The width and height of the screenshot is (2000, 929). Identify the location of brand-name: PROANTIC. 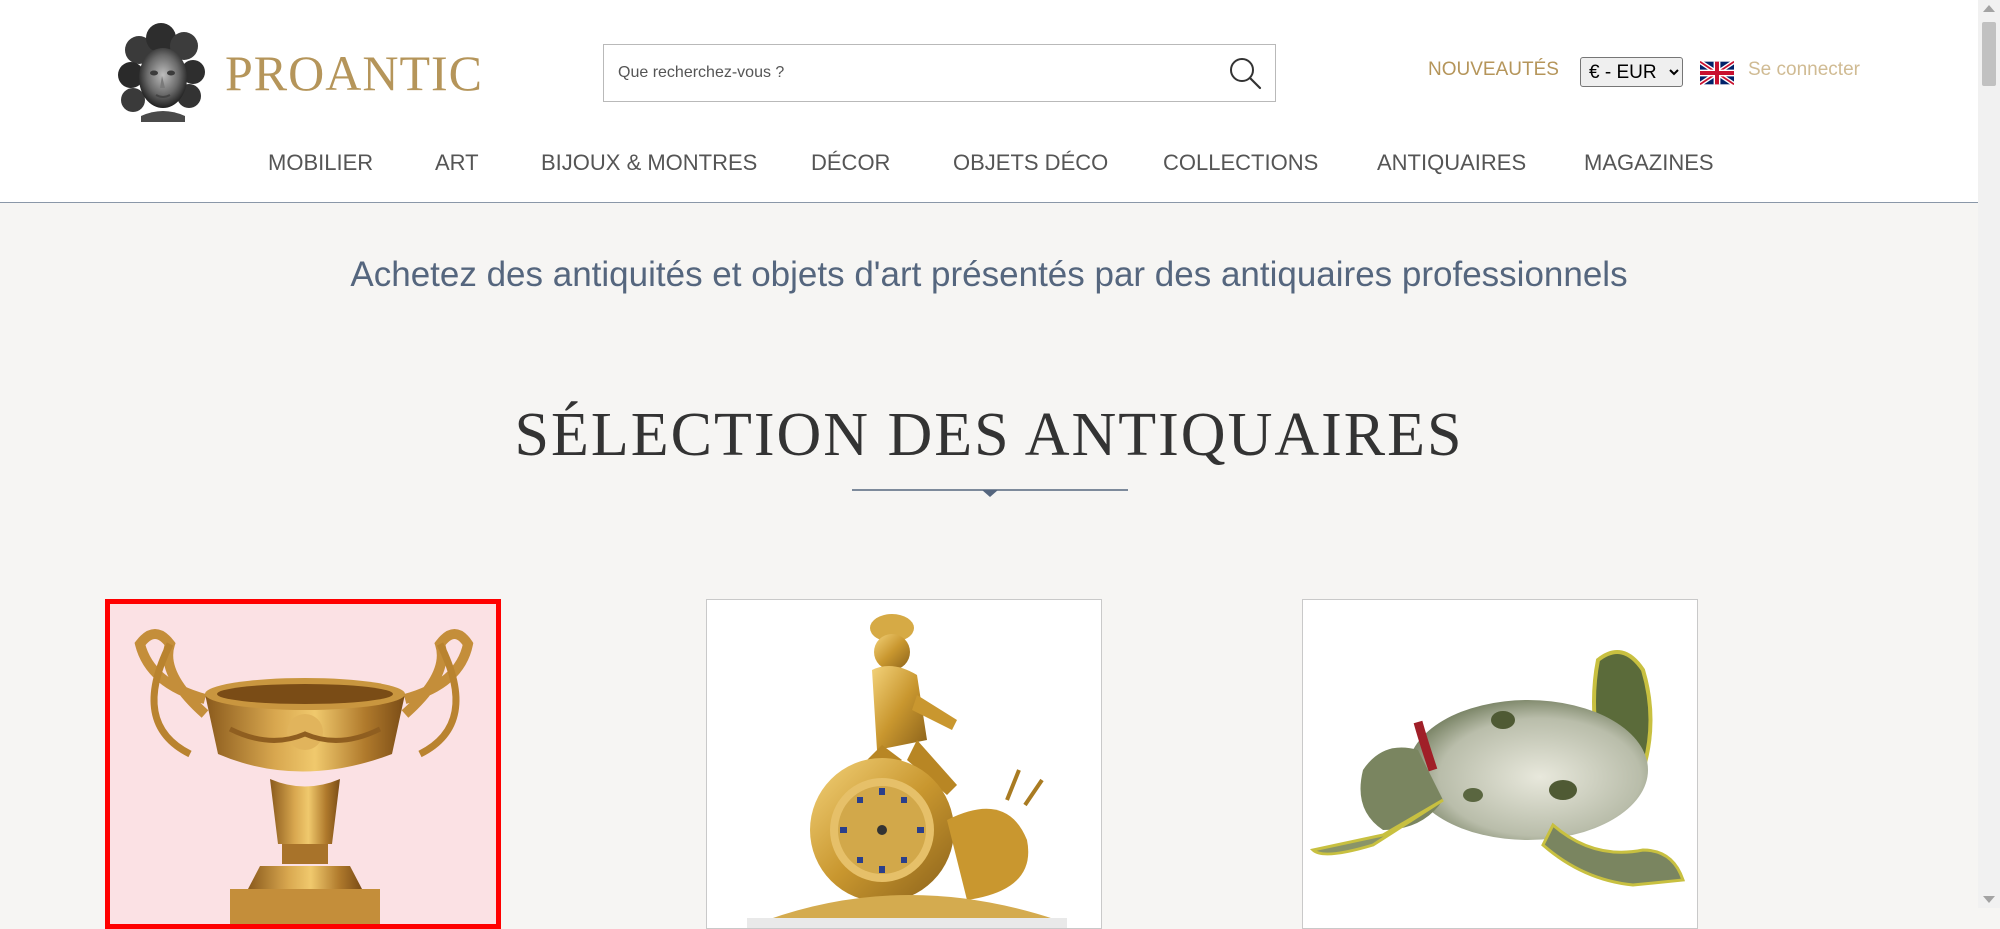
(354, 73).